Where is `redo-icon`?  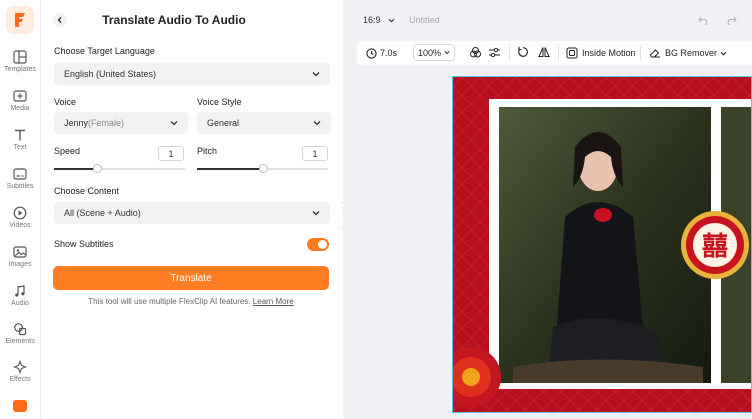 redo-icon is located at coordinates (731, 20).